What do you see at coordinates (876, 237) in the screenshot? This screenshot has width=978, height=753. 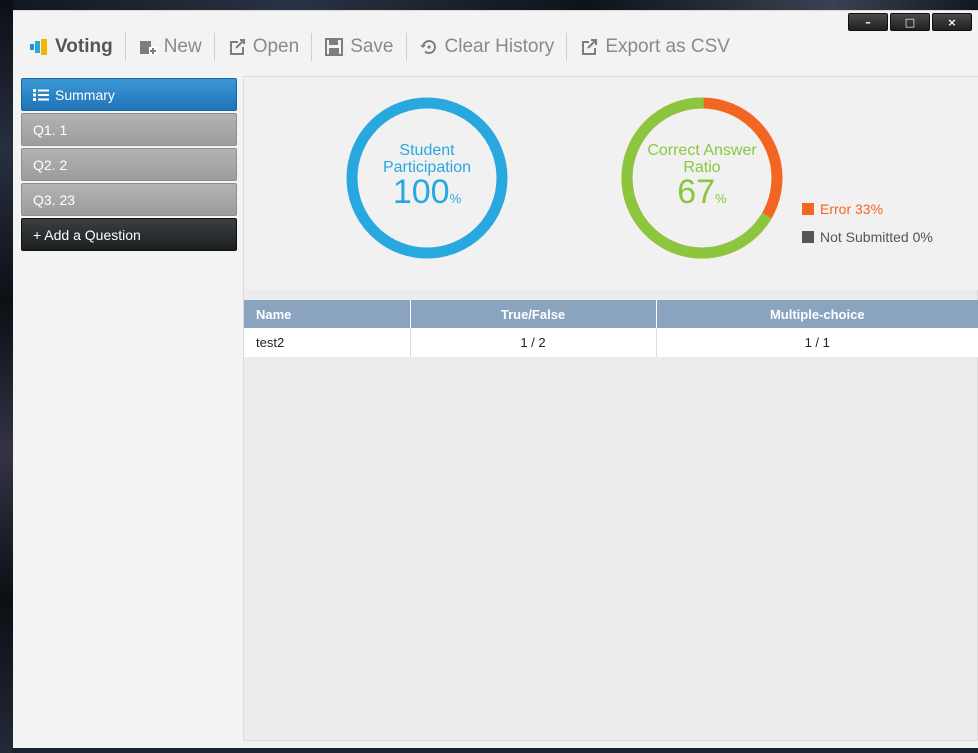 I see `legend-label: Not Submitted 0%` at bounding box center [876, 237].